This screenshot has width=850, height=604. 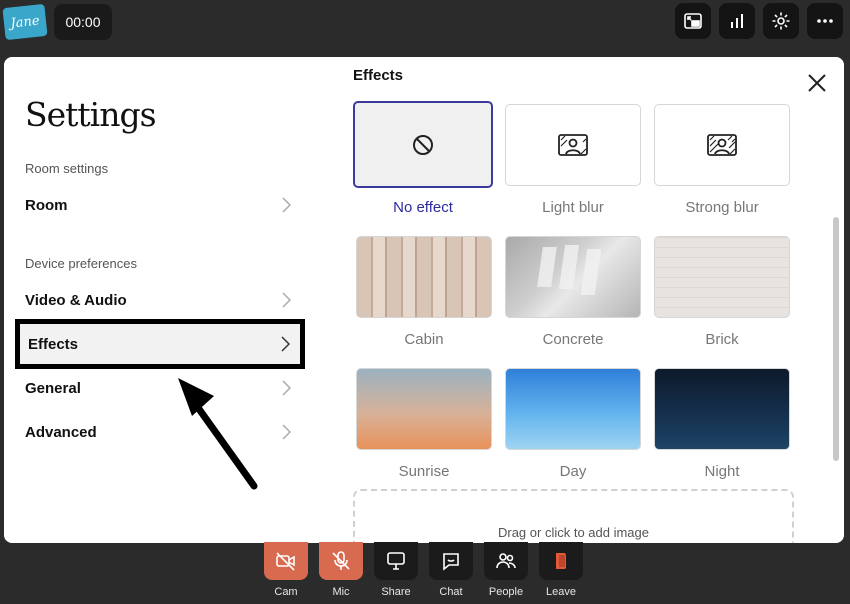 What do you see at coordinates (506, 592) in the screenshot?
I see `people-label: People` at bounding box center [506, 592].